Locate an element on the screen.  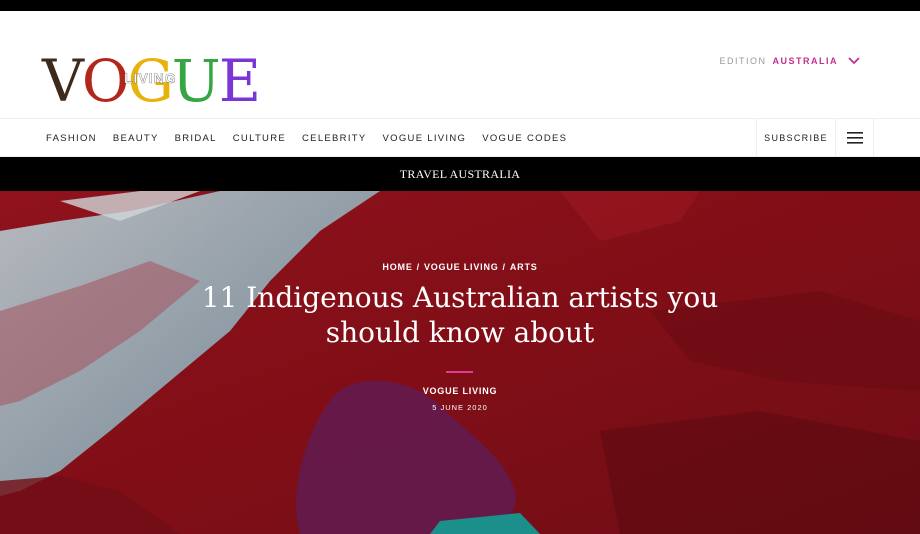
edition-selector: EDITION AUSTRALIA is located at coordinates (789, 61).